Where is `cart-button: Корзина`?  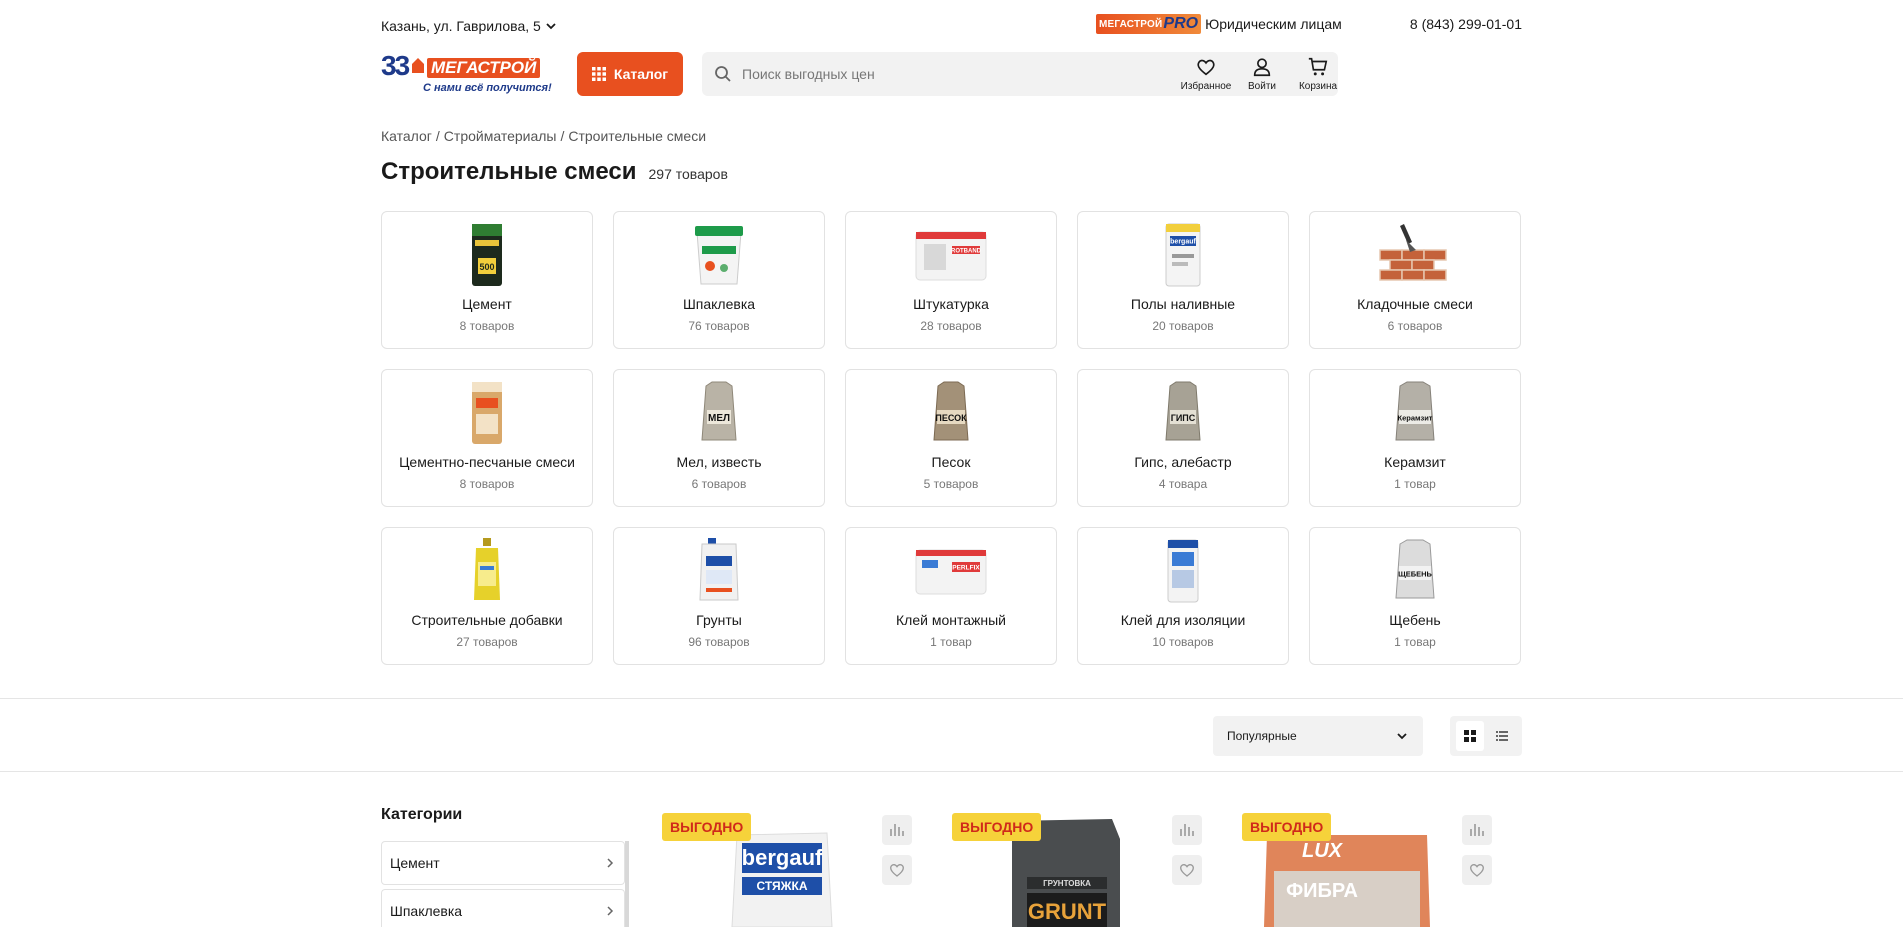
cart-button: Корзина is located at coordinates (1318, 74).